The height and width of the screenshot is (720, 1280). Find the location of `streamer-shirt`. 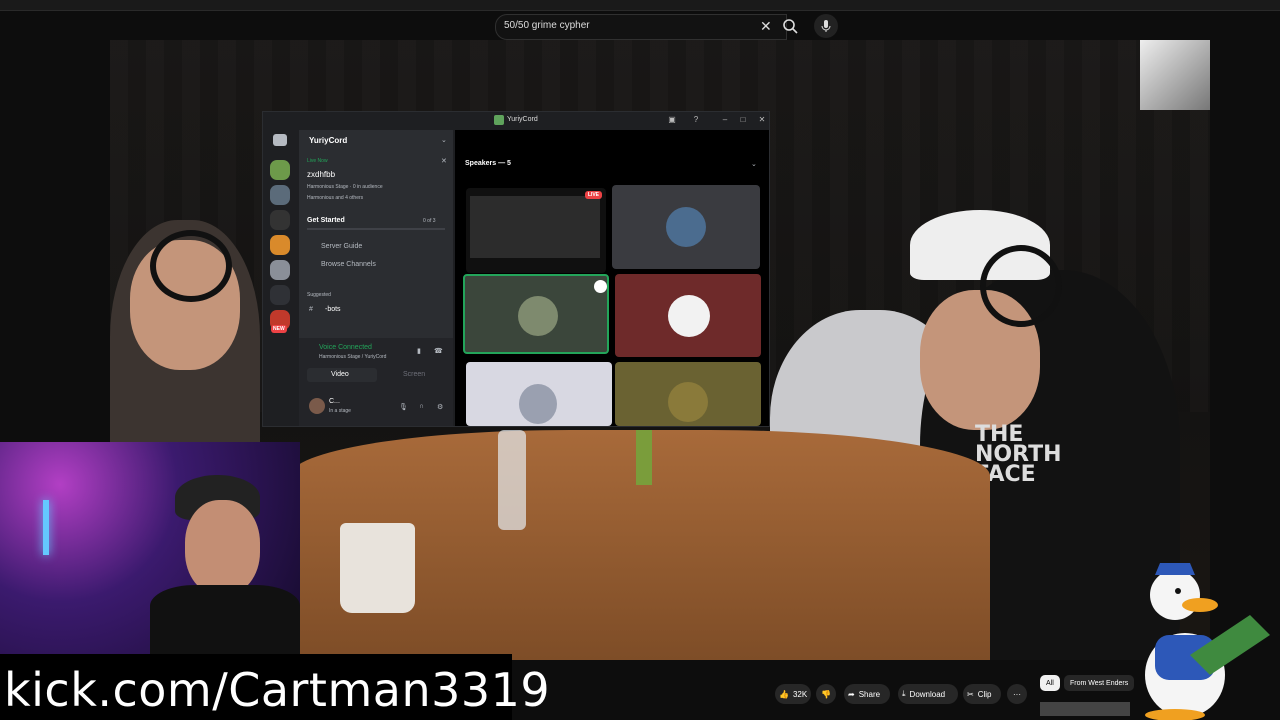

streamer-shirt is located at coordinates (225, 620).